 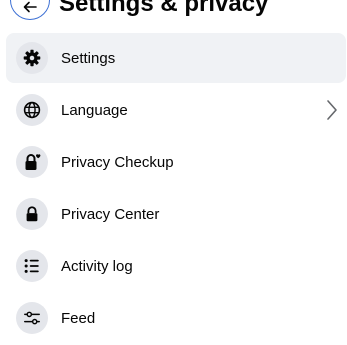 What do you see at coordinates (32, 266) in the screenshot?
I see `list-icon` at bounding box center [32, 266].